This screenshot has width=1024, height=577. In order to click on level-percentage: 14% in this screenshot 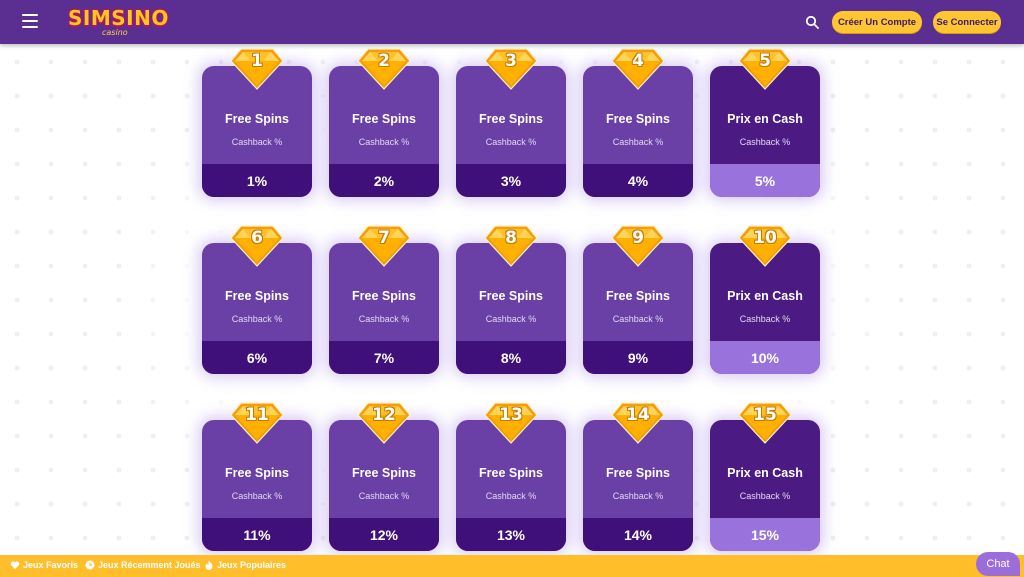, I will do `click(638, 534)`.